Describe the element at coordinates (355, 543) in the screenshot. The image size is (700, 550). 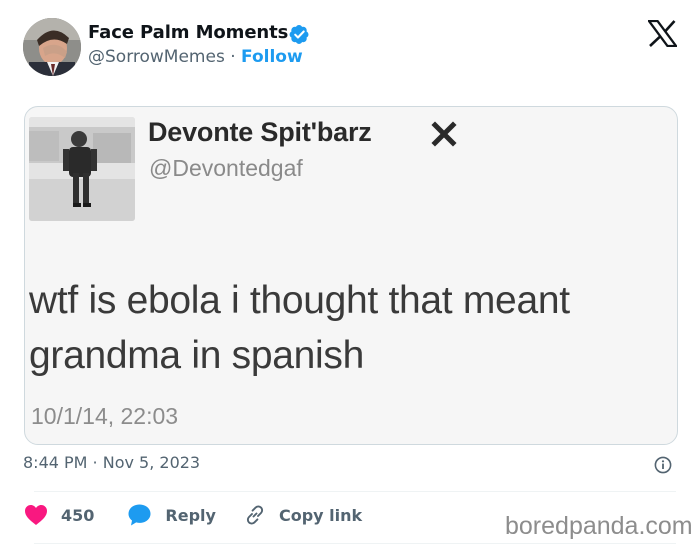
I see `bottom-divider` at that location.